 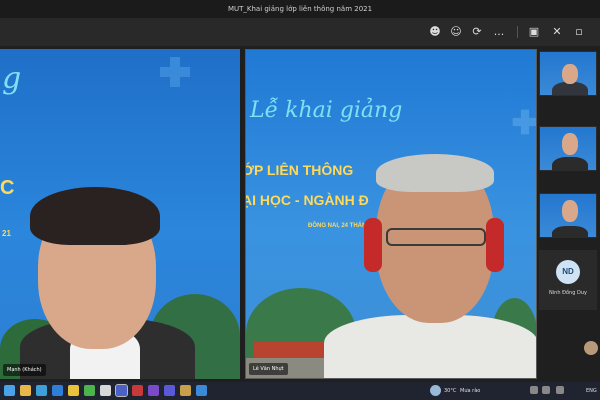 What do you see at coordinates (300, 391) in the screenshot?
I see `os-taskbar: 30°C Mưa rào ENG` at bounding box center [300, 391].